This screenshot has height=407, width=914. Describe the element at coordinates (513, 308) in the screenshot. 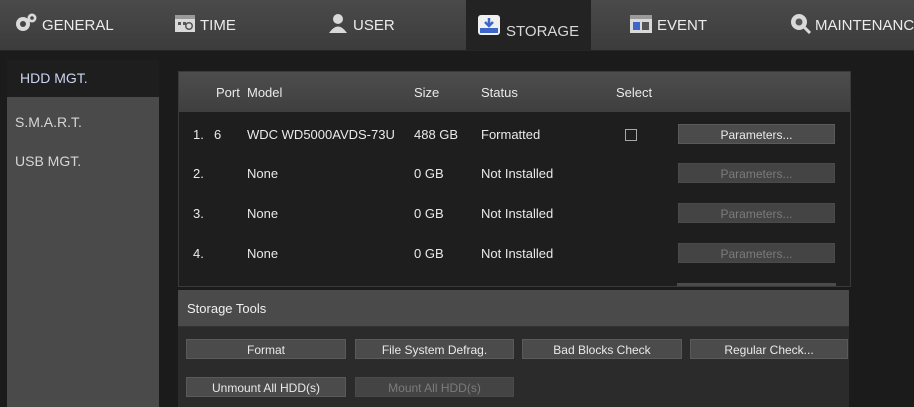

I see `storage-tools-header: Storage Tools` at that location.